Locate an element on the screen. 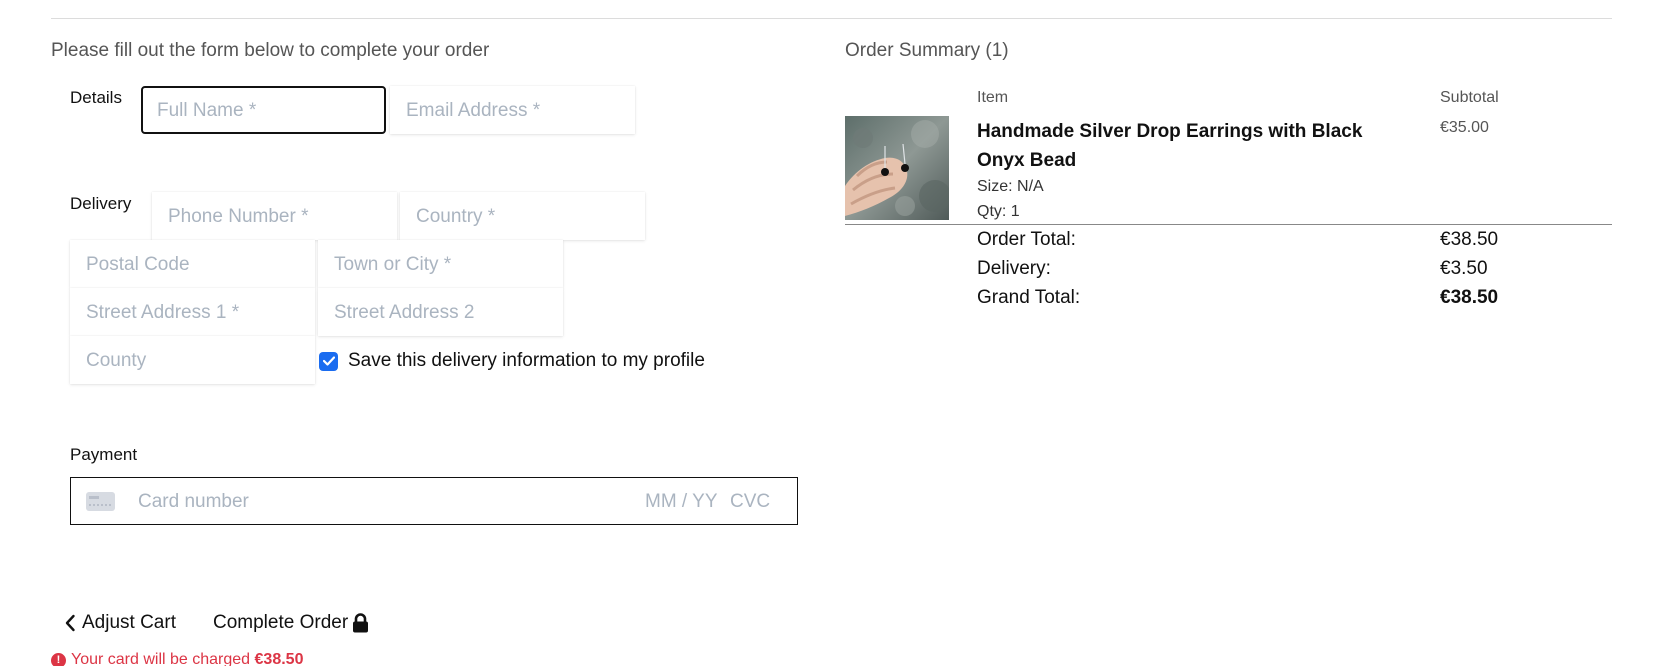  complete-order-label: Complete Order is located at coordinates (281, 622).